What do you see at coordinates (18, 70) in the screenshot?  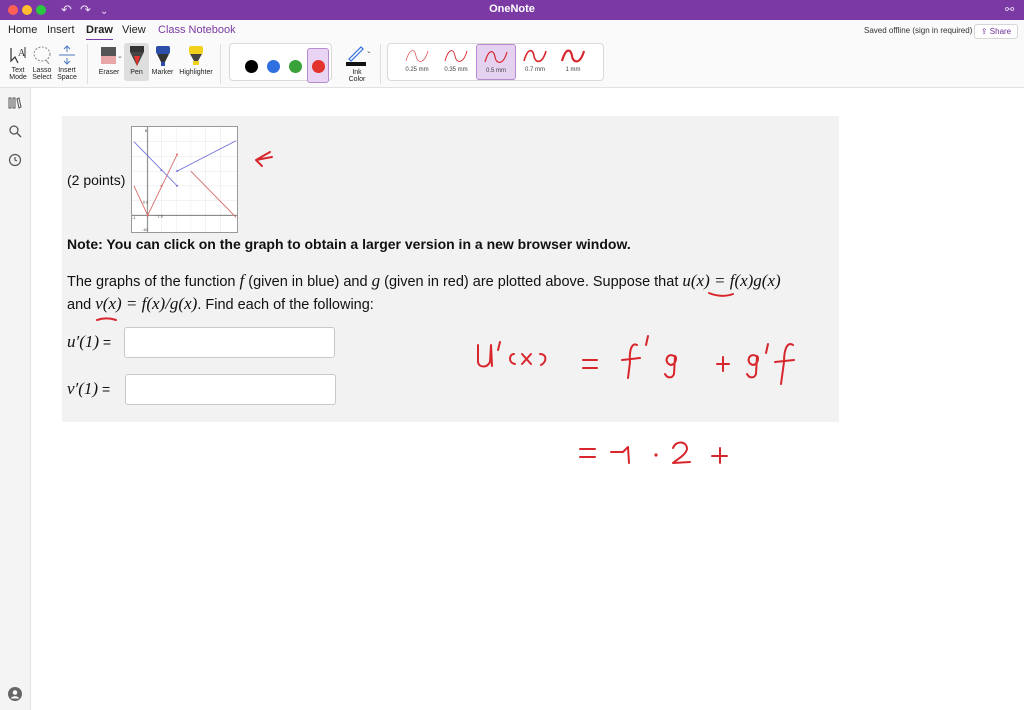 I see `text-mode-label-1: Text` at bounding box center [18, 70].